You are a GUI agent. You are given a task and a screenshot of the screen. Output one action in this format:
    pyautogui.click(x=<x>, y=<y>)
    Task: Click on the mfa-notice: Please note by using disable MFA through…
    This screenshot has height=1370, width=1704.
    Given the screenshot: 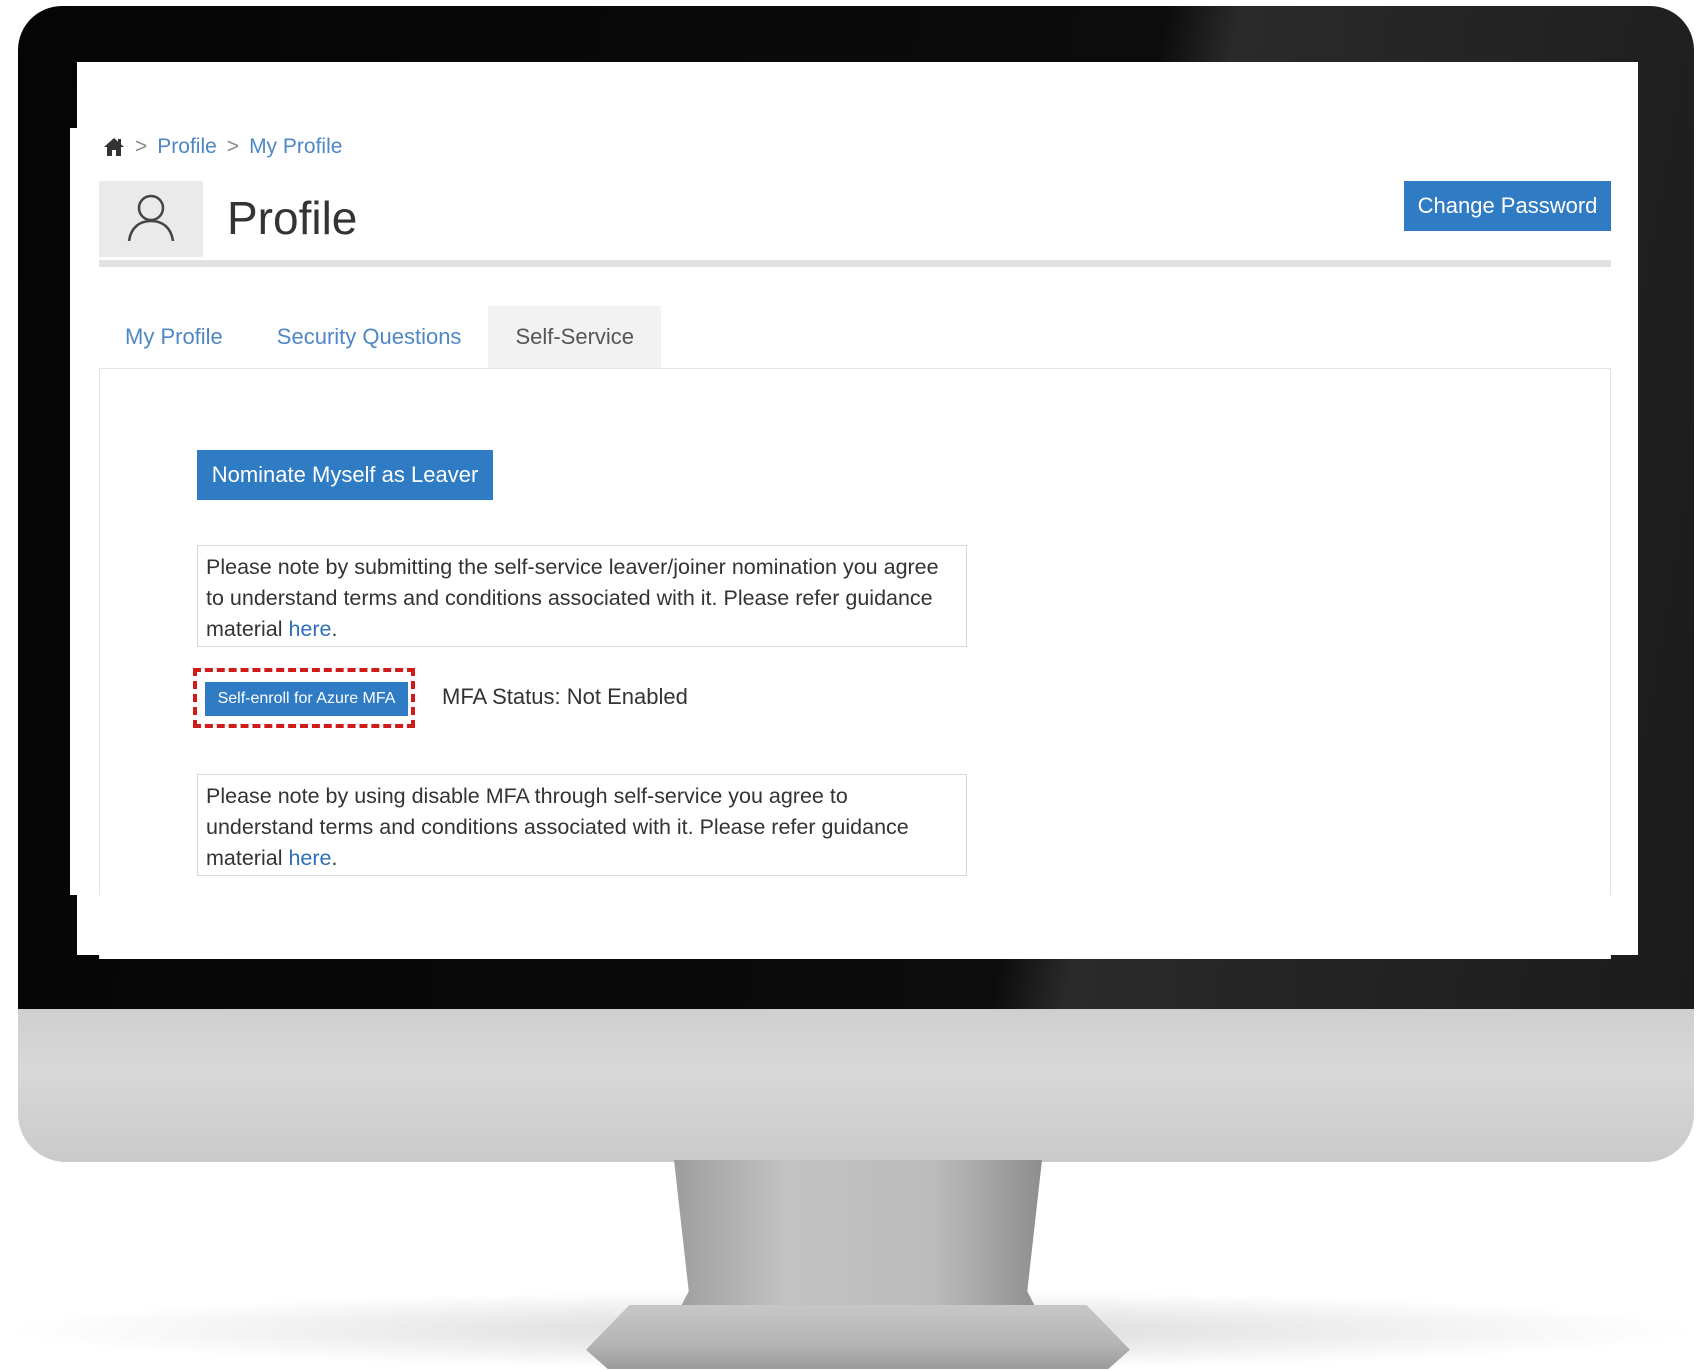 What is the action you would take?
    pyautogui.click(x=582, y=825)
    